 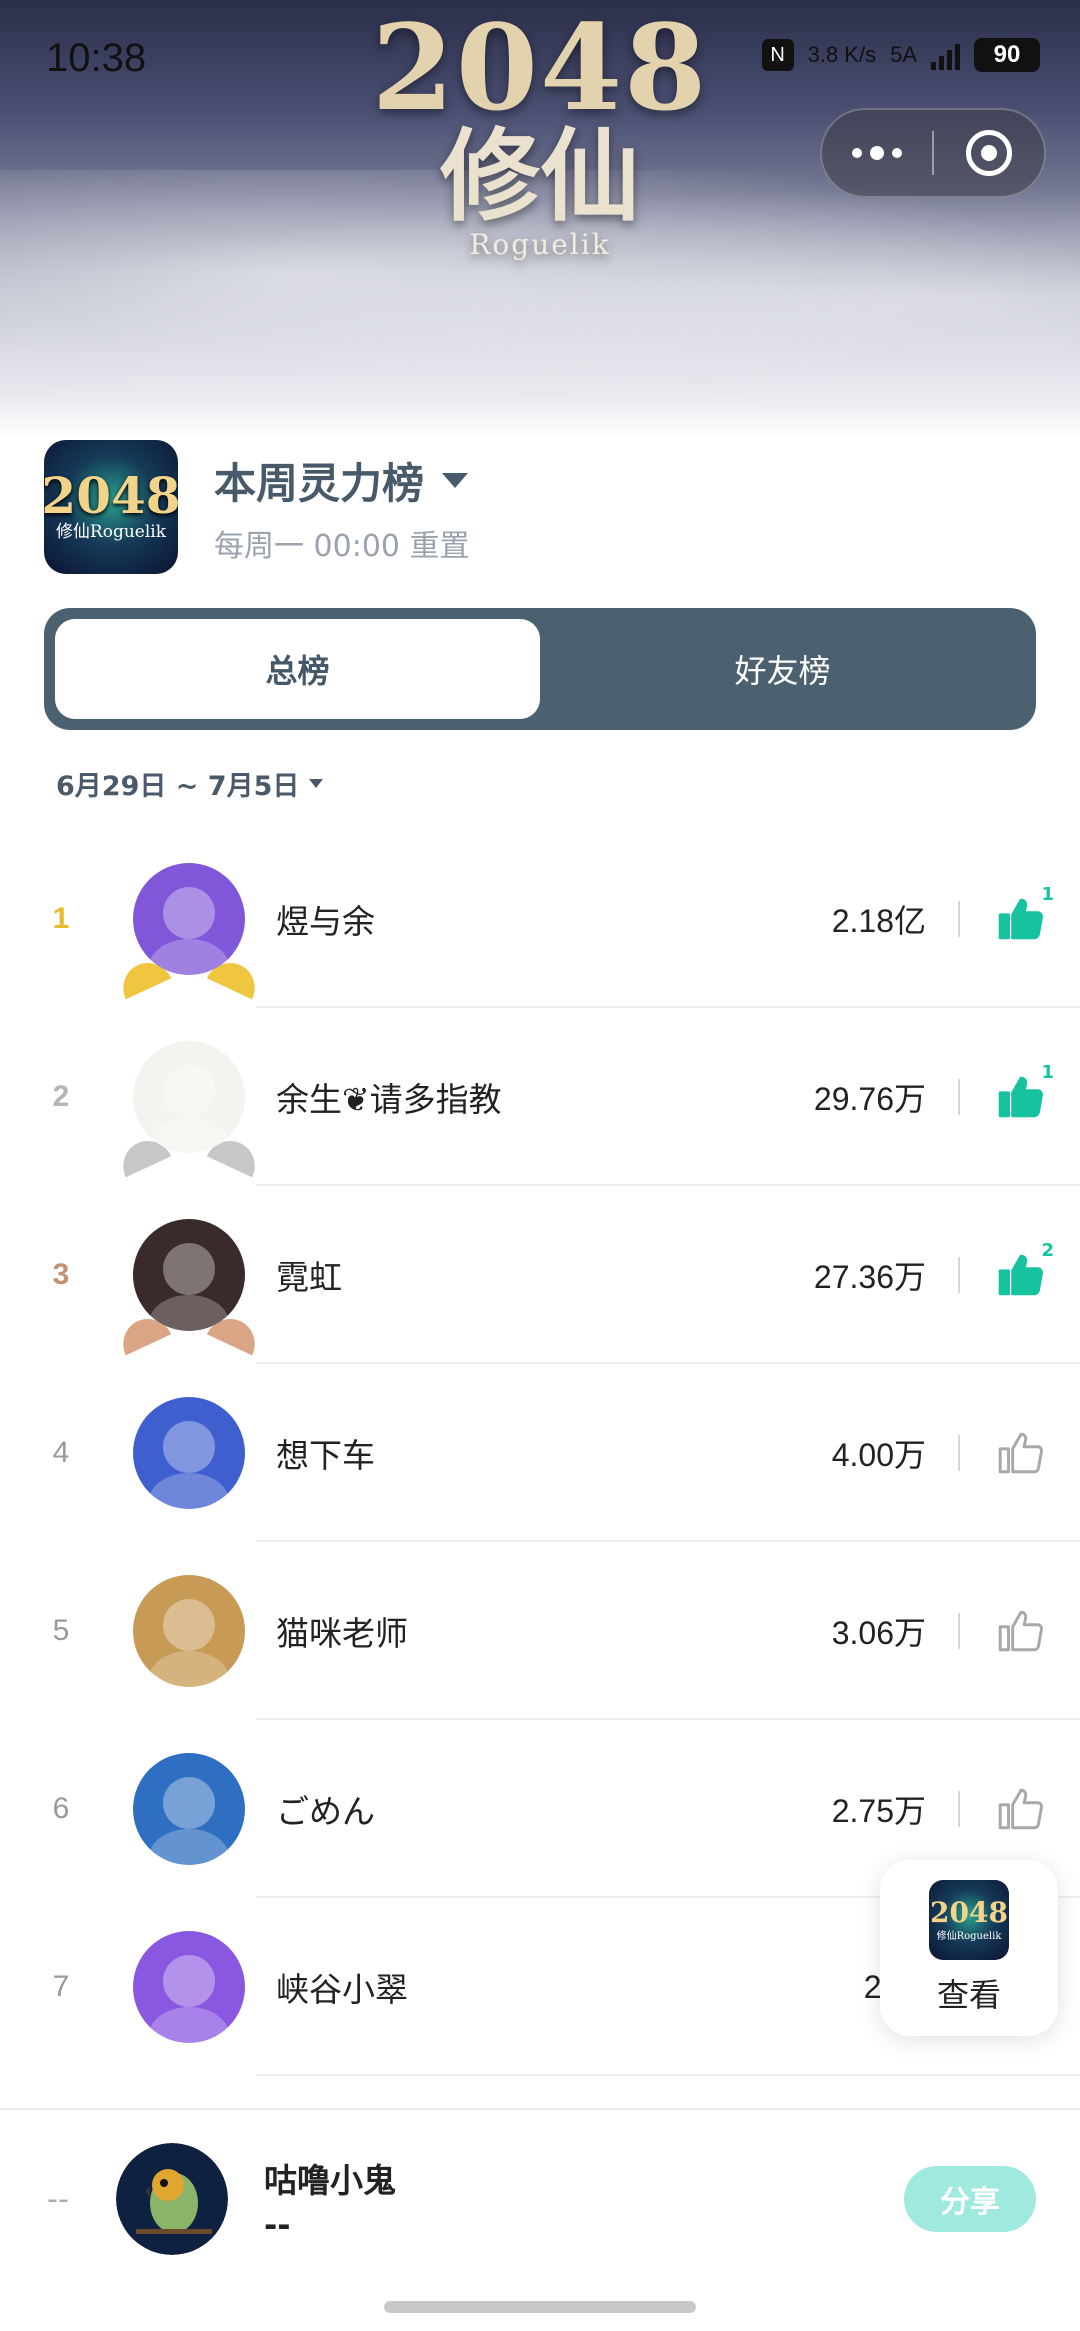 I want to click on game-title-sub: Roguelik, so click(x=540, y=244).